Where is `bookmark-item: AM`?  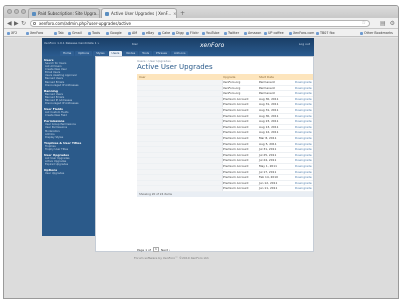
bookmark-item: AM is located at coordinates (132, 33).